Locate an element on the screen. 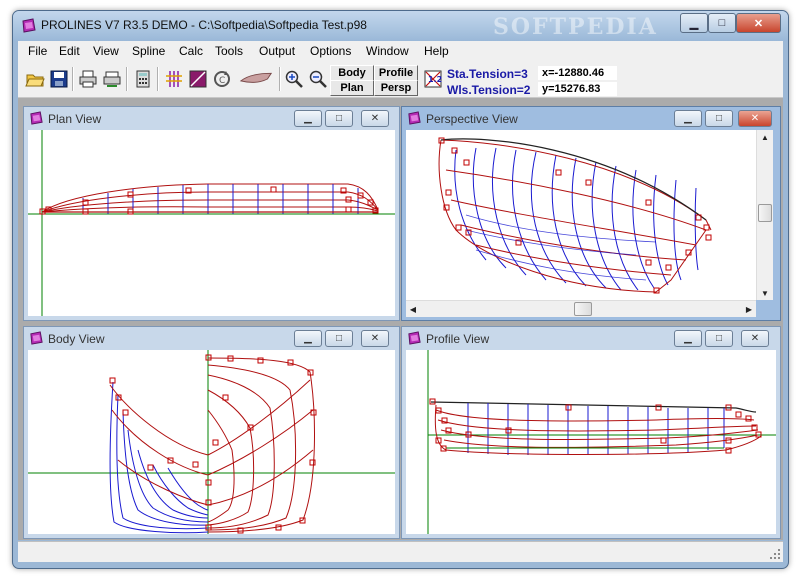 This screenshot has height=585, width=809. perspective-view-canvas is located at coordinates (581, 215).